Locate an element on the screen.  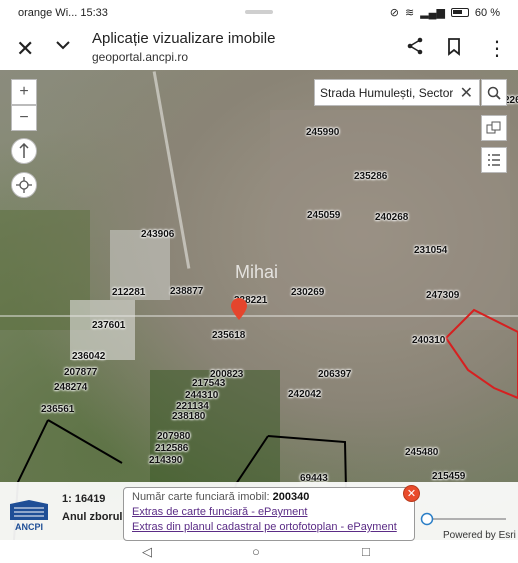
ancpi-logo: ANCPI is located at coordinates (29, 516).